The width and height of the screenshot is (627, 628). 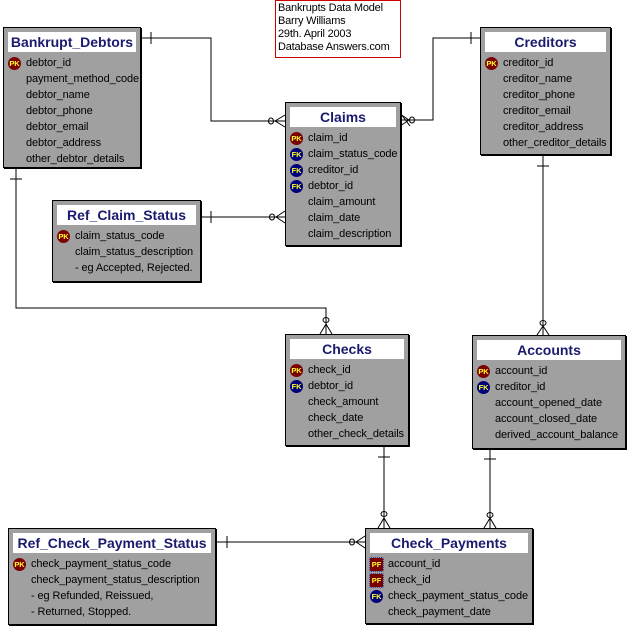 I want to click on attribute-name: debtor_address, so click(x=64, y=143).